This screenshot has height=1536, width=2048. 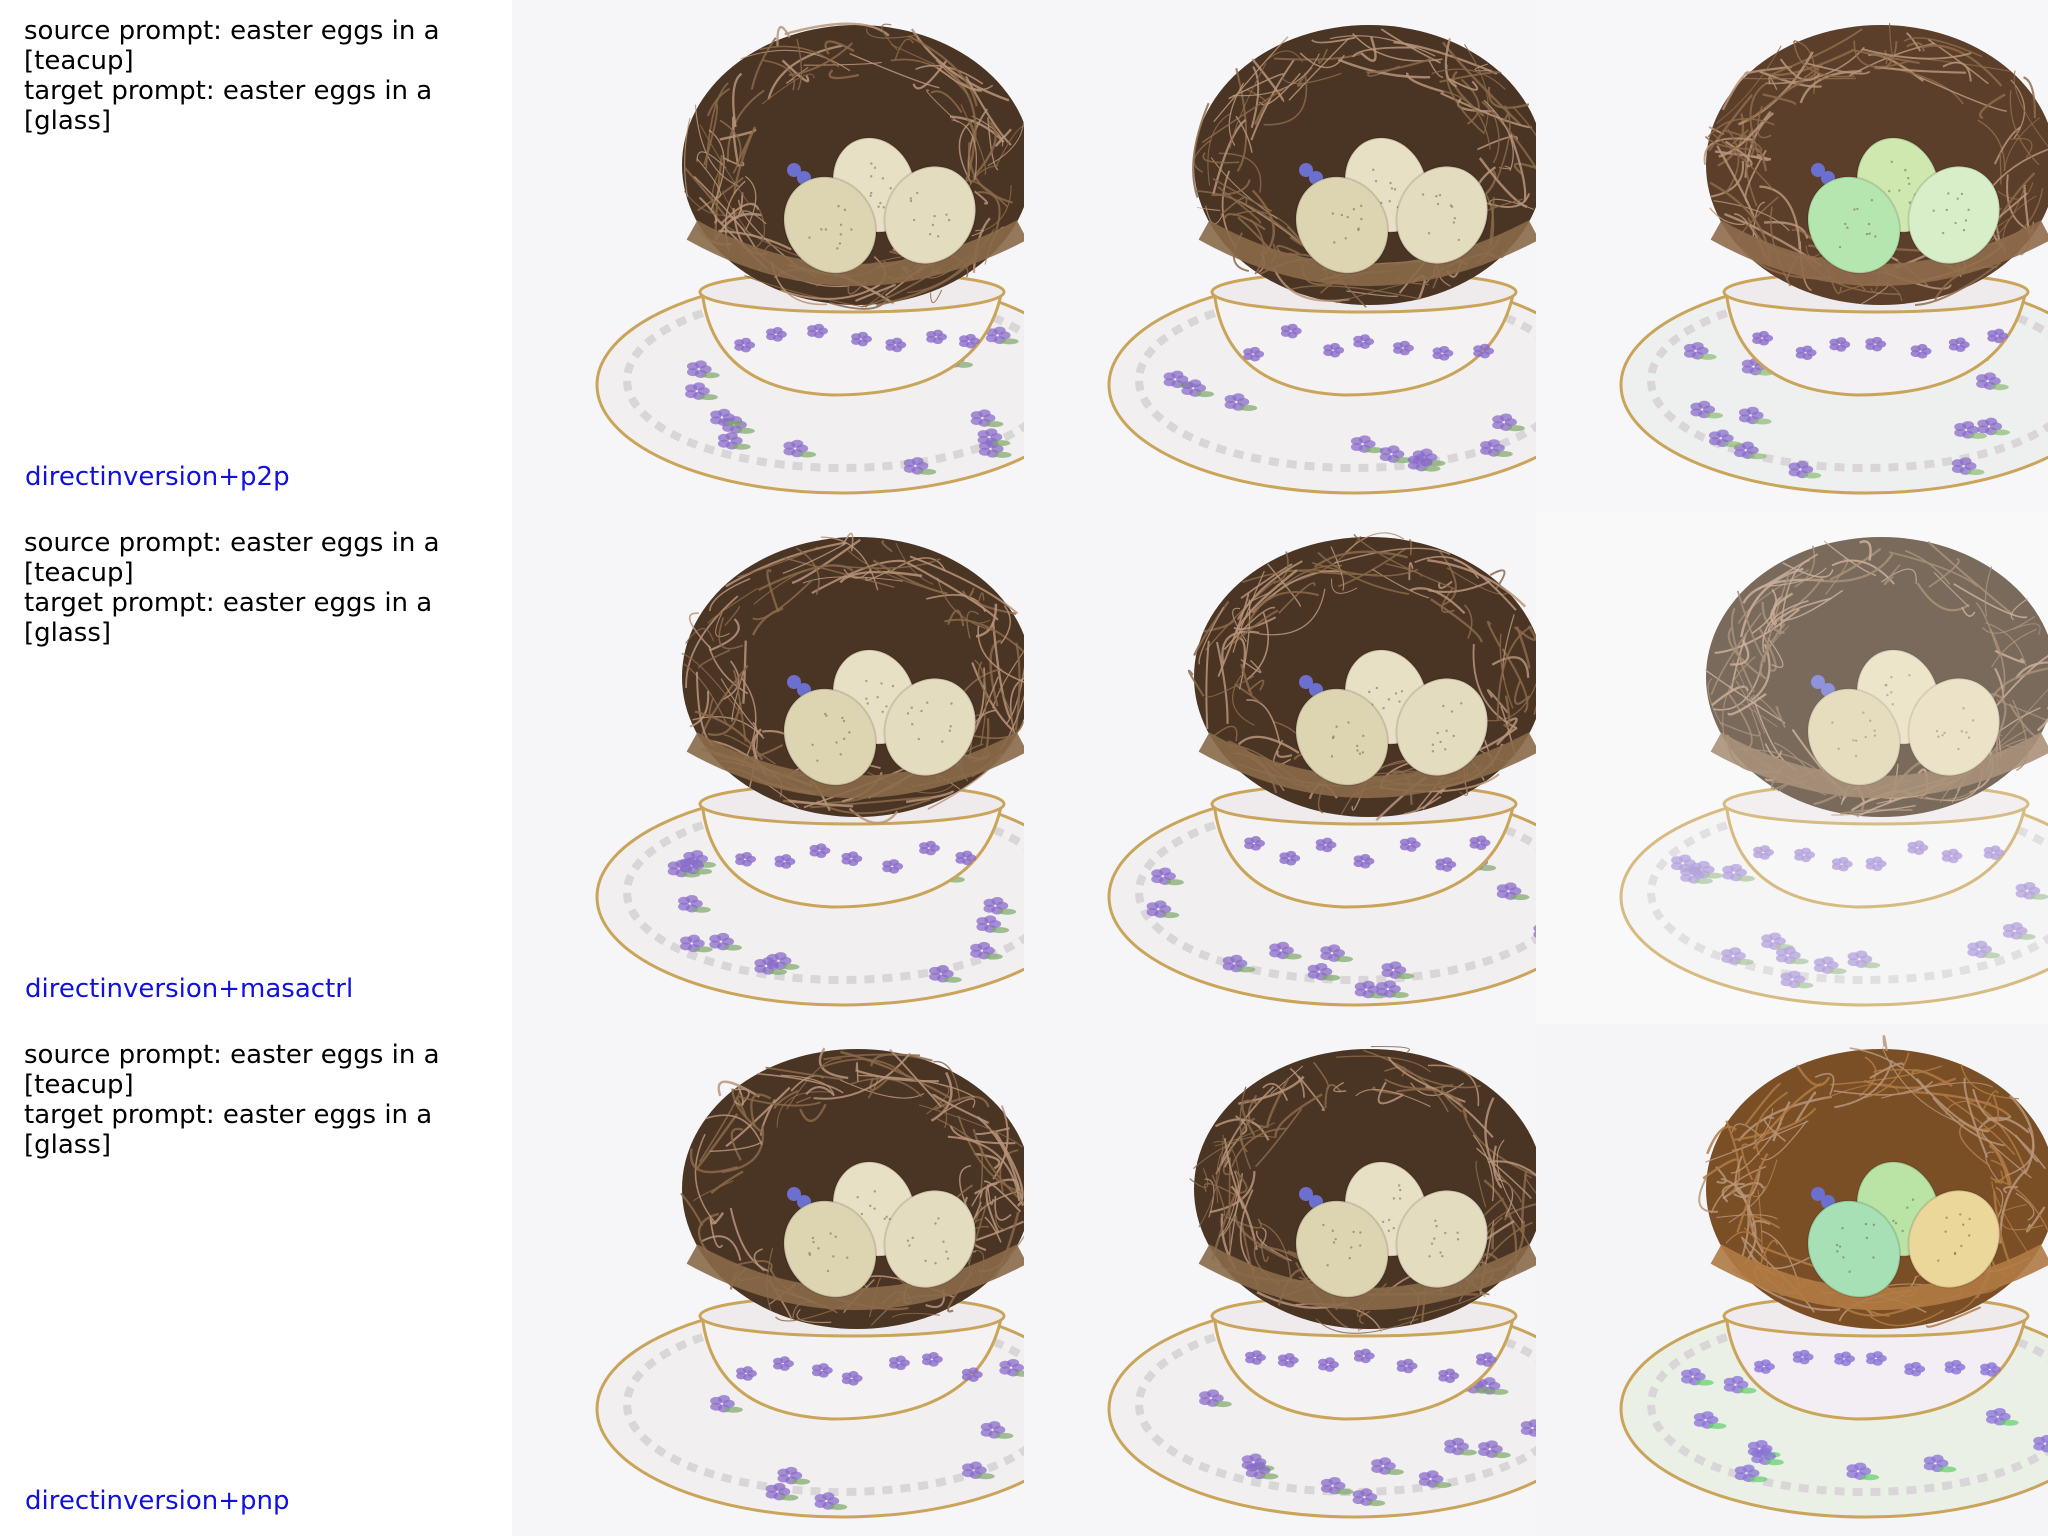 What do you see at coordinates (157, 477) in the screenshot?
I see `method-label: directinversion+p2p` at bounding box center [157, 477].